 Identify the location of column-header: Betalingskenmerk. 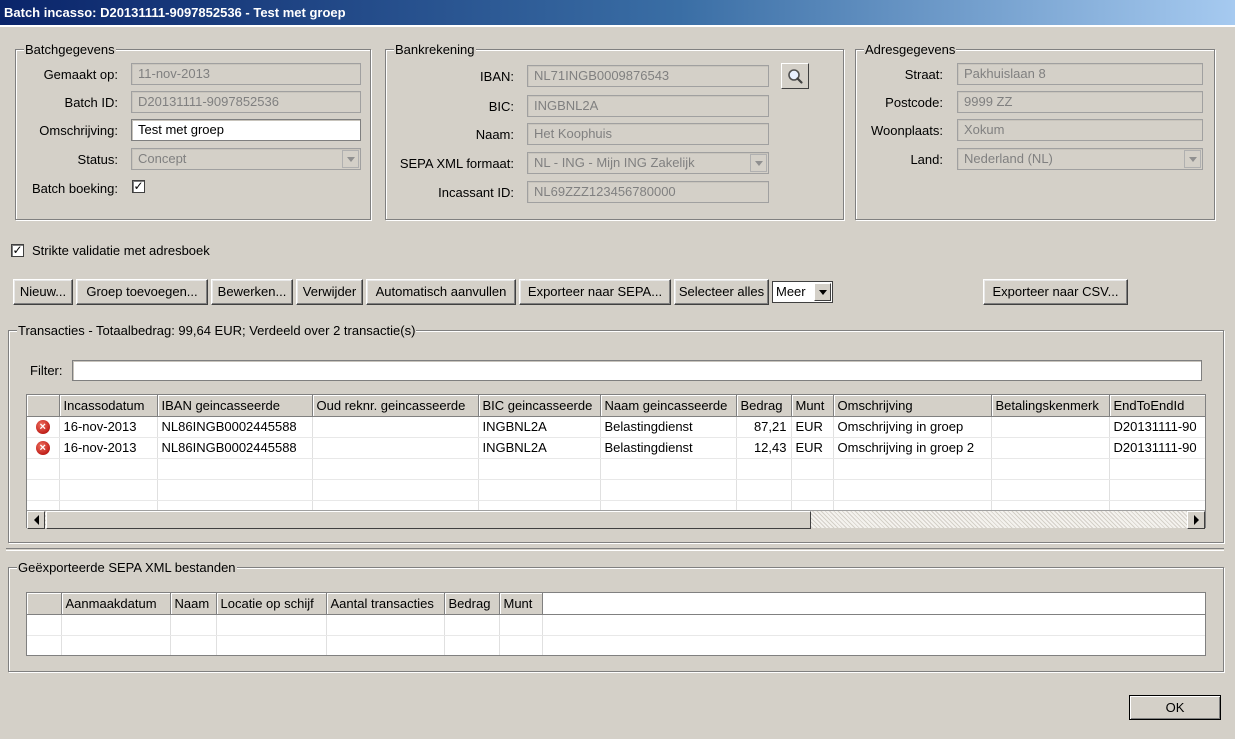
(1050, 406).